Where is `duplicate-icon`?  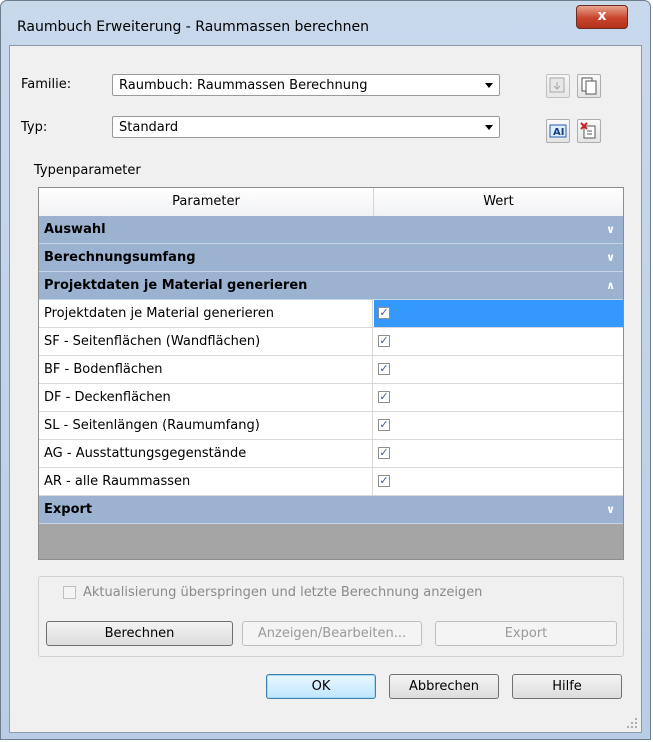
duplicate-icon is located at coordinates (589, 86).